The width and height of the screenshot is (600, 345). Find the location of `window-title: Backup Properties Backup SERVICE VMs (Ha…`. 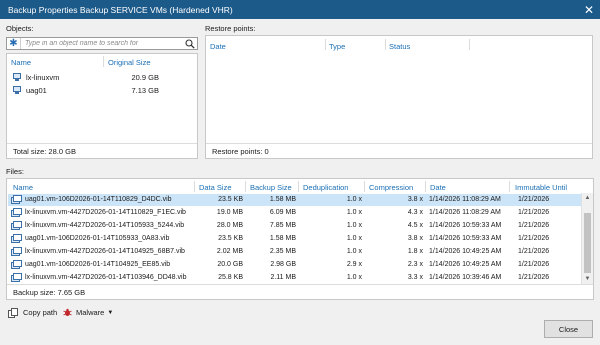

window-title: Backup Properties Backup SERVICE VMs (Ha… is located at coordinates (120, 9).